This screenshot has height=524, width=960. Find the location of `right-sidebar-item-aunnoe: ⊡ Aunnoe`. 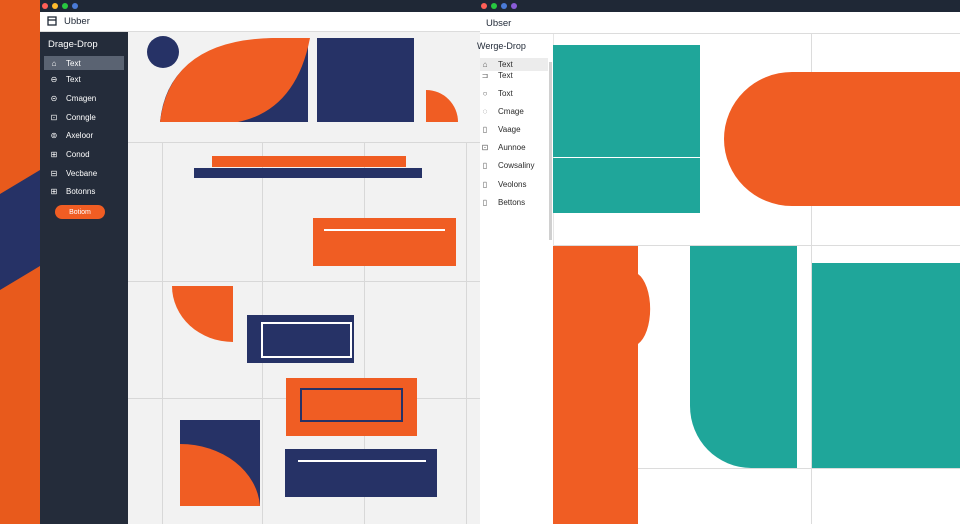

right-sidebar-item-aunnoe: ⊡ Aunnoe is located at coordinates (514, 147).